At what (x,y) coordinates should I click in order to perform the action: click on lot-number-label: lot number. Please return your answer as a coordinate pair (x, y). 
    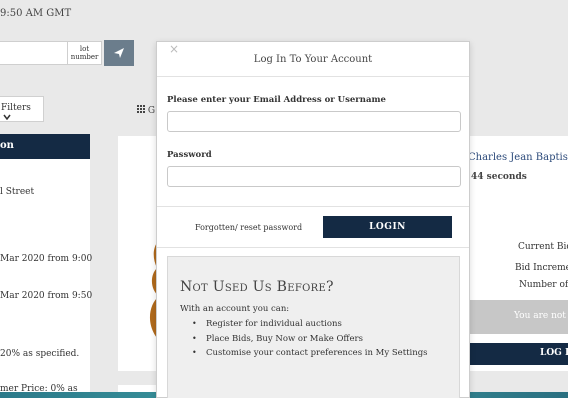
    Looking at the image, I should click on (85, 53).